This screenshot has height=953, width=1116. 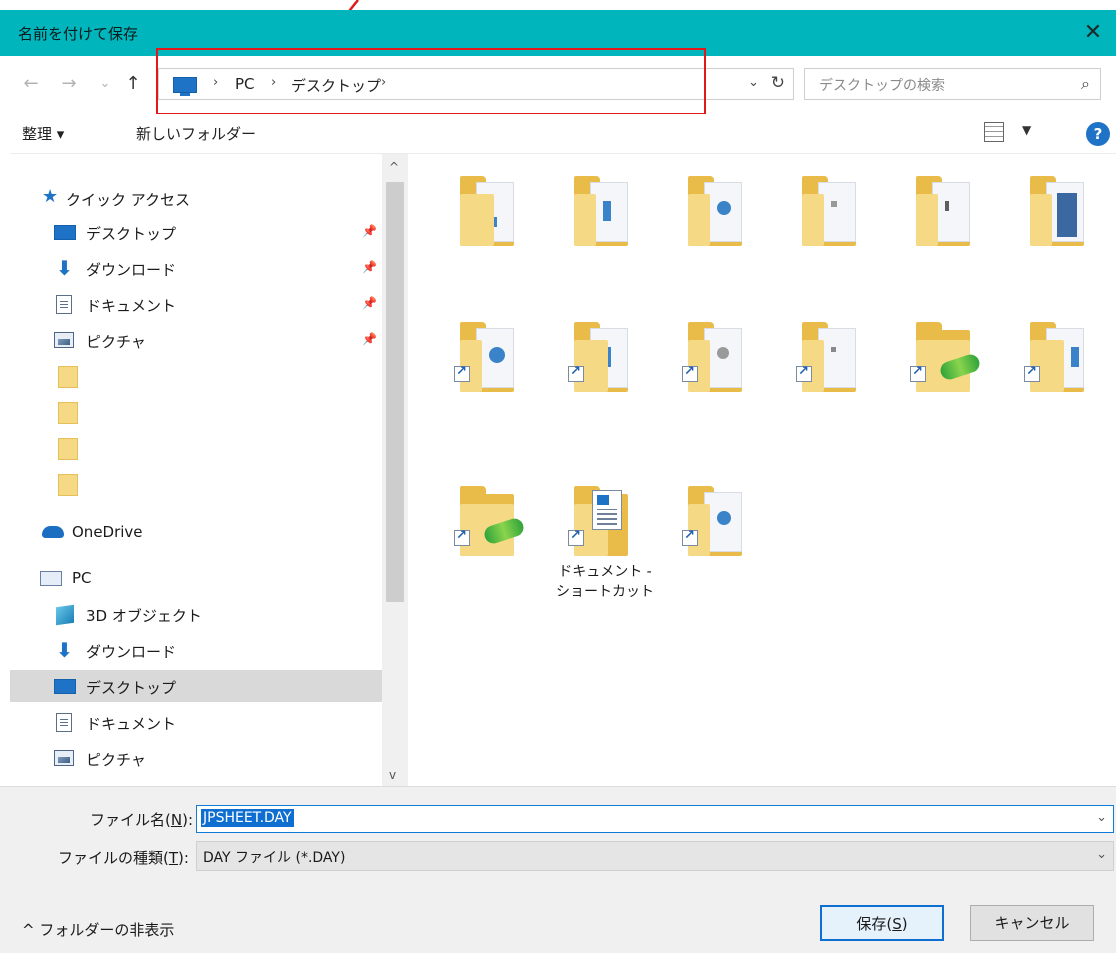 What do you see at coordinates (196, 232) in the screenshot?
I see `sidebar-item-desktop: デスクトップ 📌` at bounding box center [196, 232].